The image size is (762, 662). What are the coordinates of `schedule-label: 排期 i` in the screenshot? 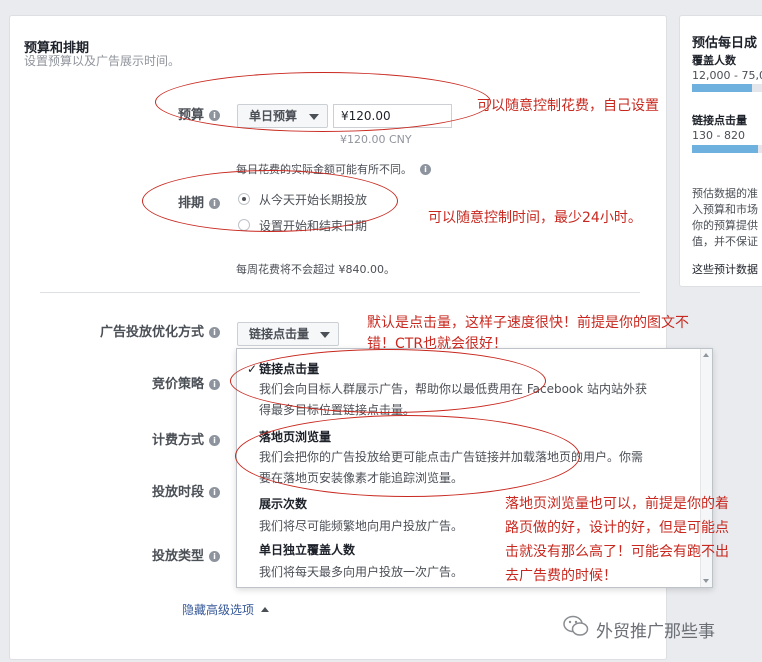 It's located at (199, 201).